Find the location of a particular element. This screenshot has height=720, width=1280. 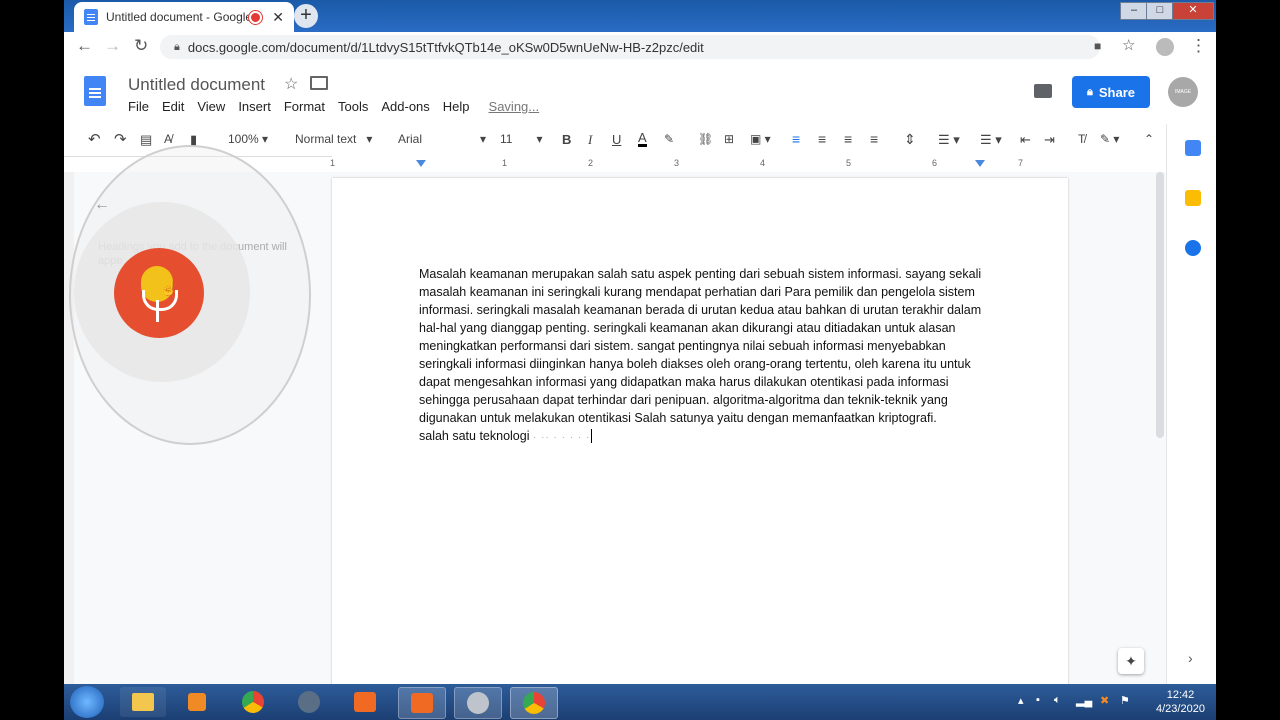

insert-comment-icon: ⊞ is located at coordinates (729, 139).